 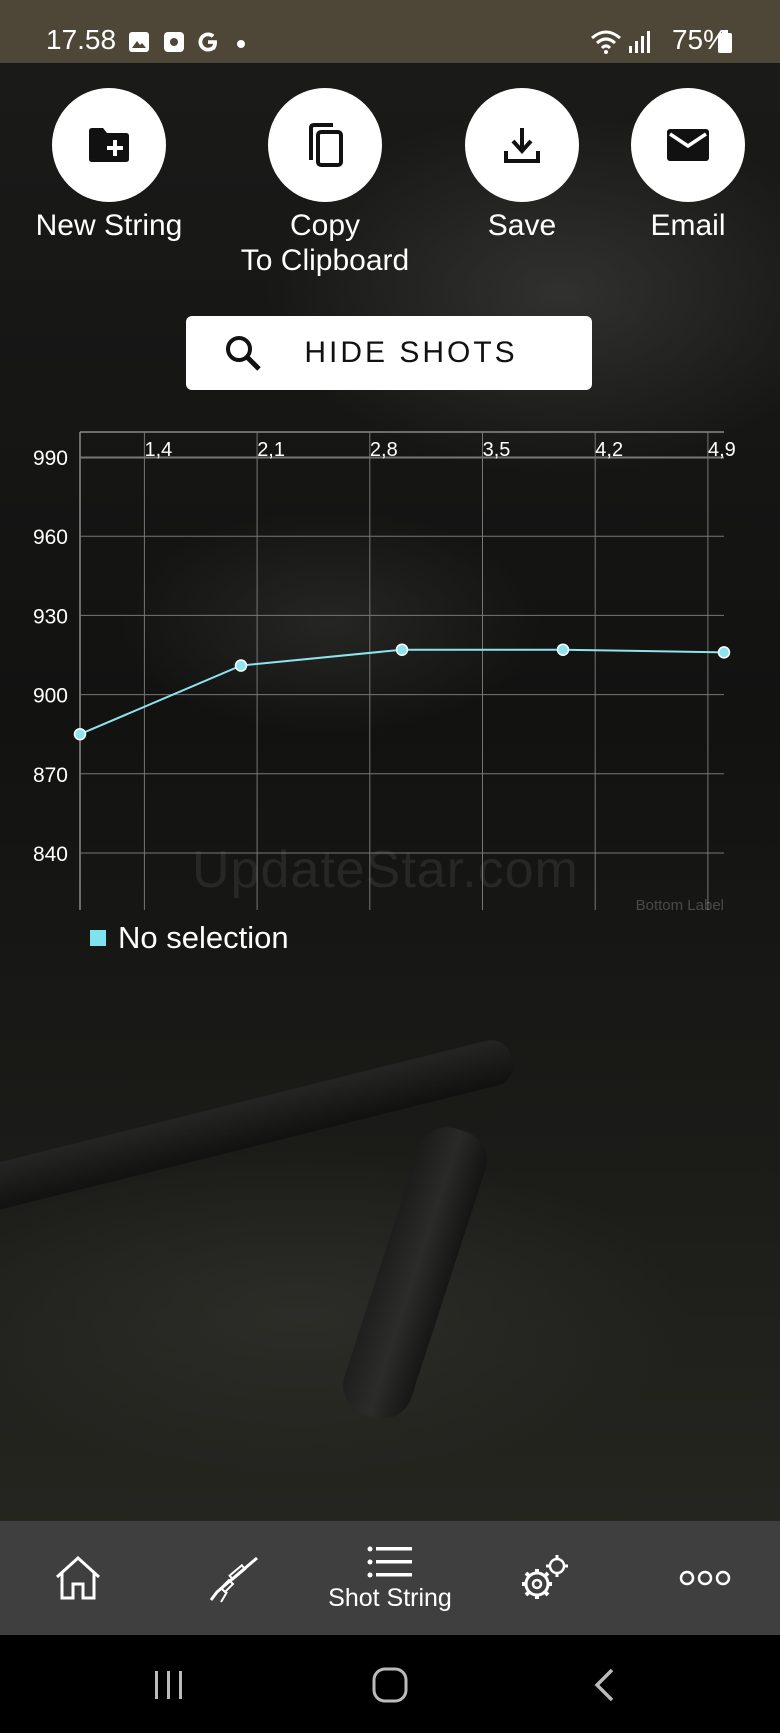 What do you see at coordinates (158, 450) in the screenshot?
I see `x-tick-label: 1,4` at bounding box center [158, 450].